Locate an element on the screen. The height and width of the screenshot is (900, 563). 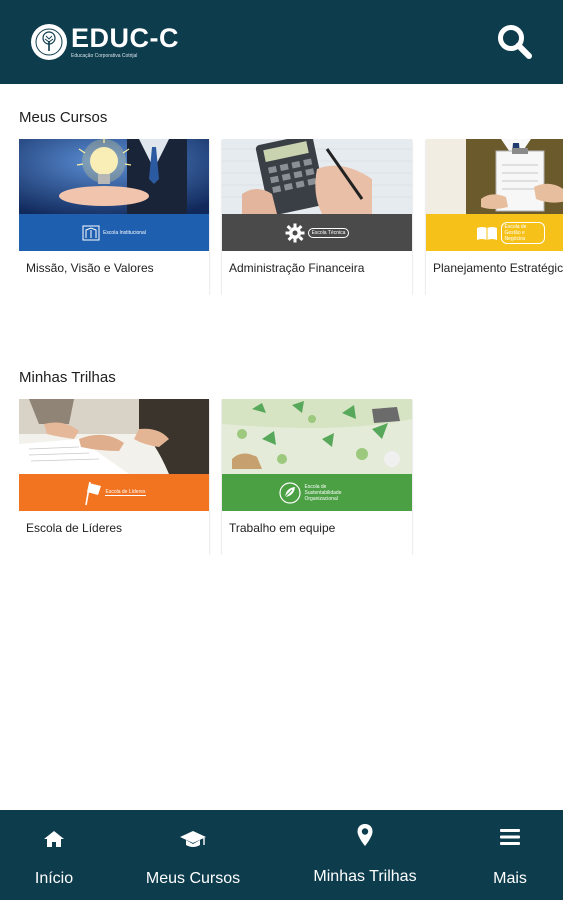
nav-my-courses: Meus Cursos is located at coordinates (193, 855).